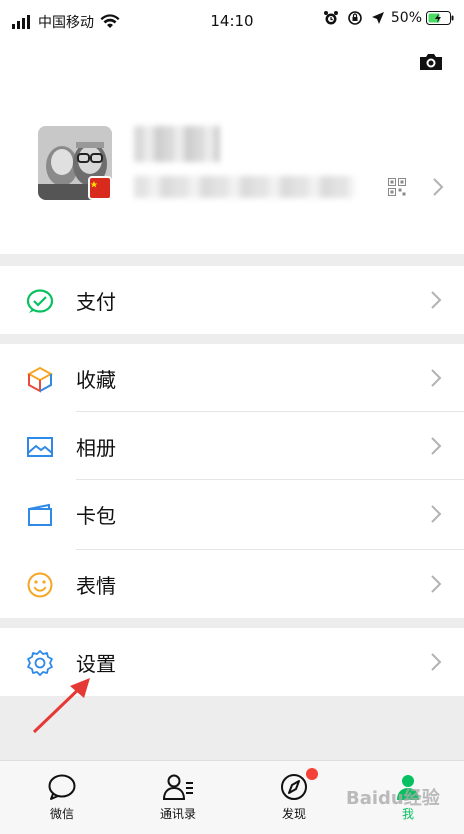 The width and height of the screenshot is (464, 834). Describe the element at coordinates (393, 798) in the screenshot. I see `watermark: Baidu经验` at that location.